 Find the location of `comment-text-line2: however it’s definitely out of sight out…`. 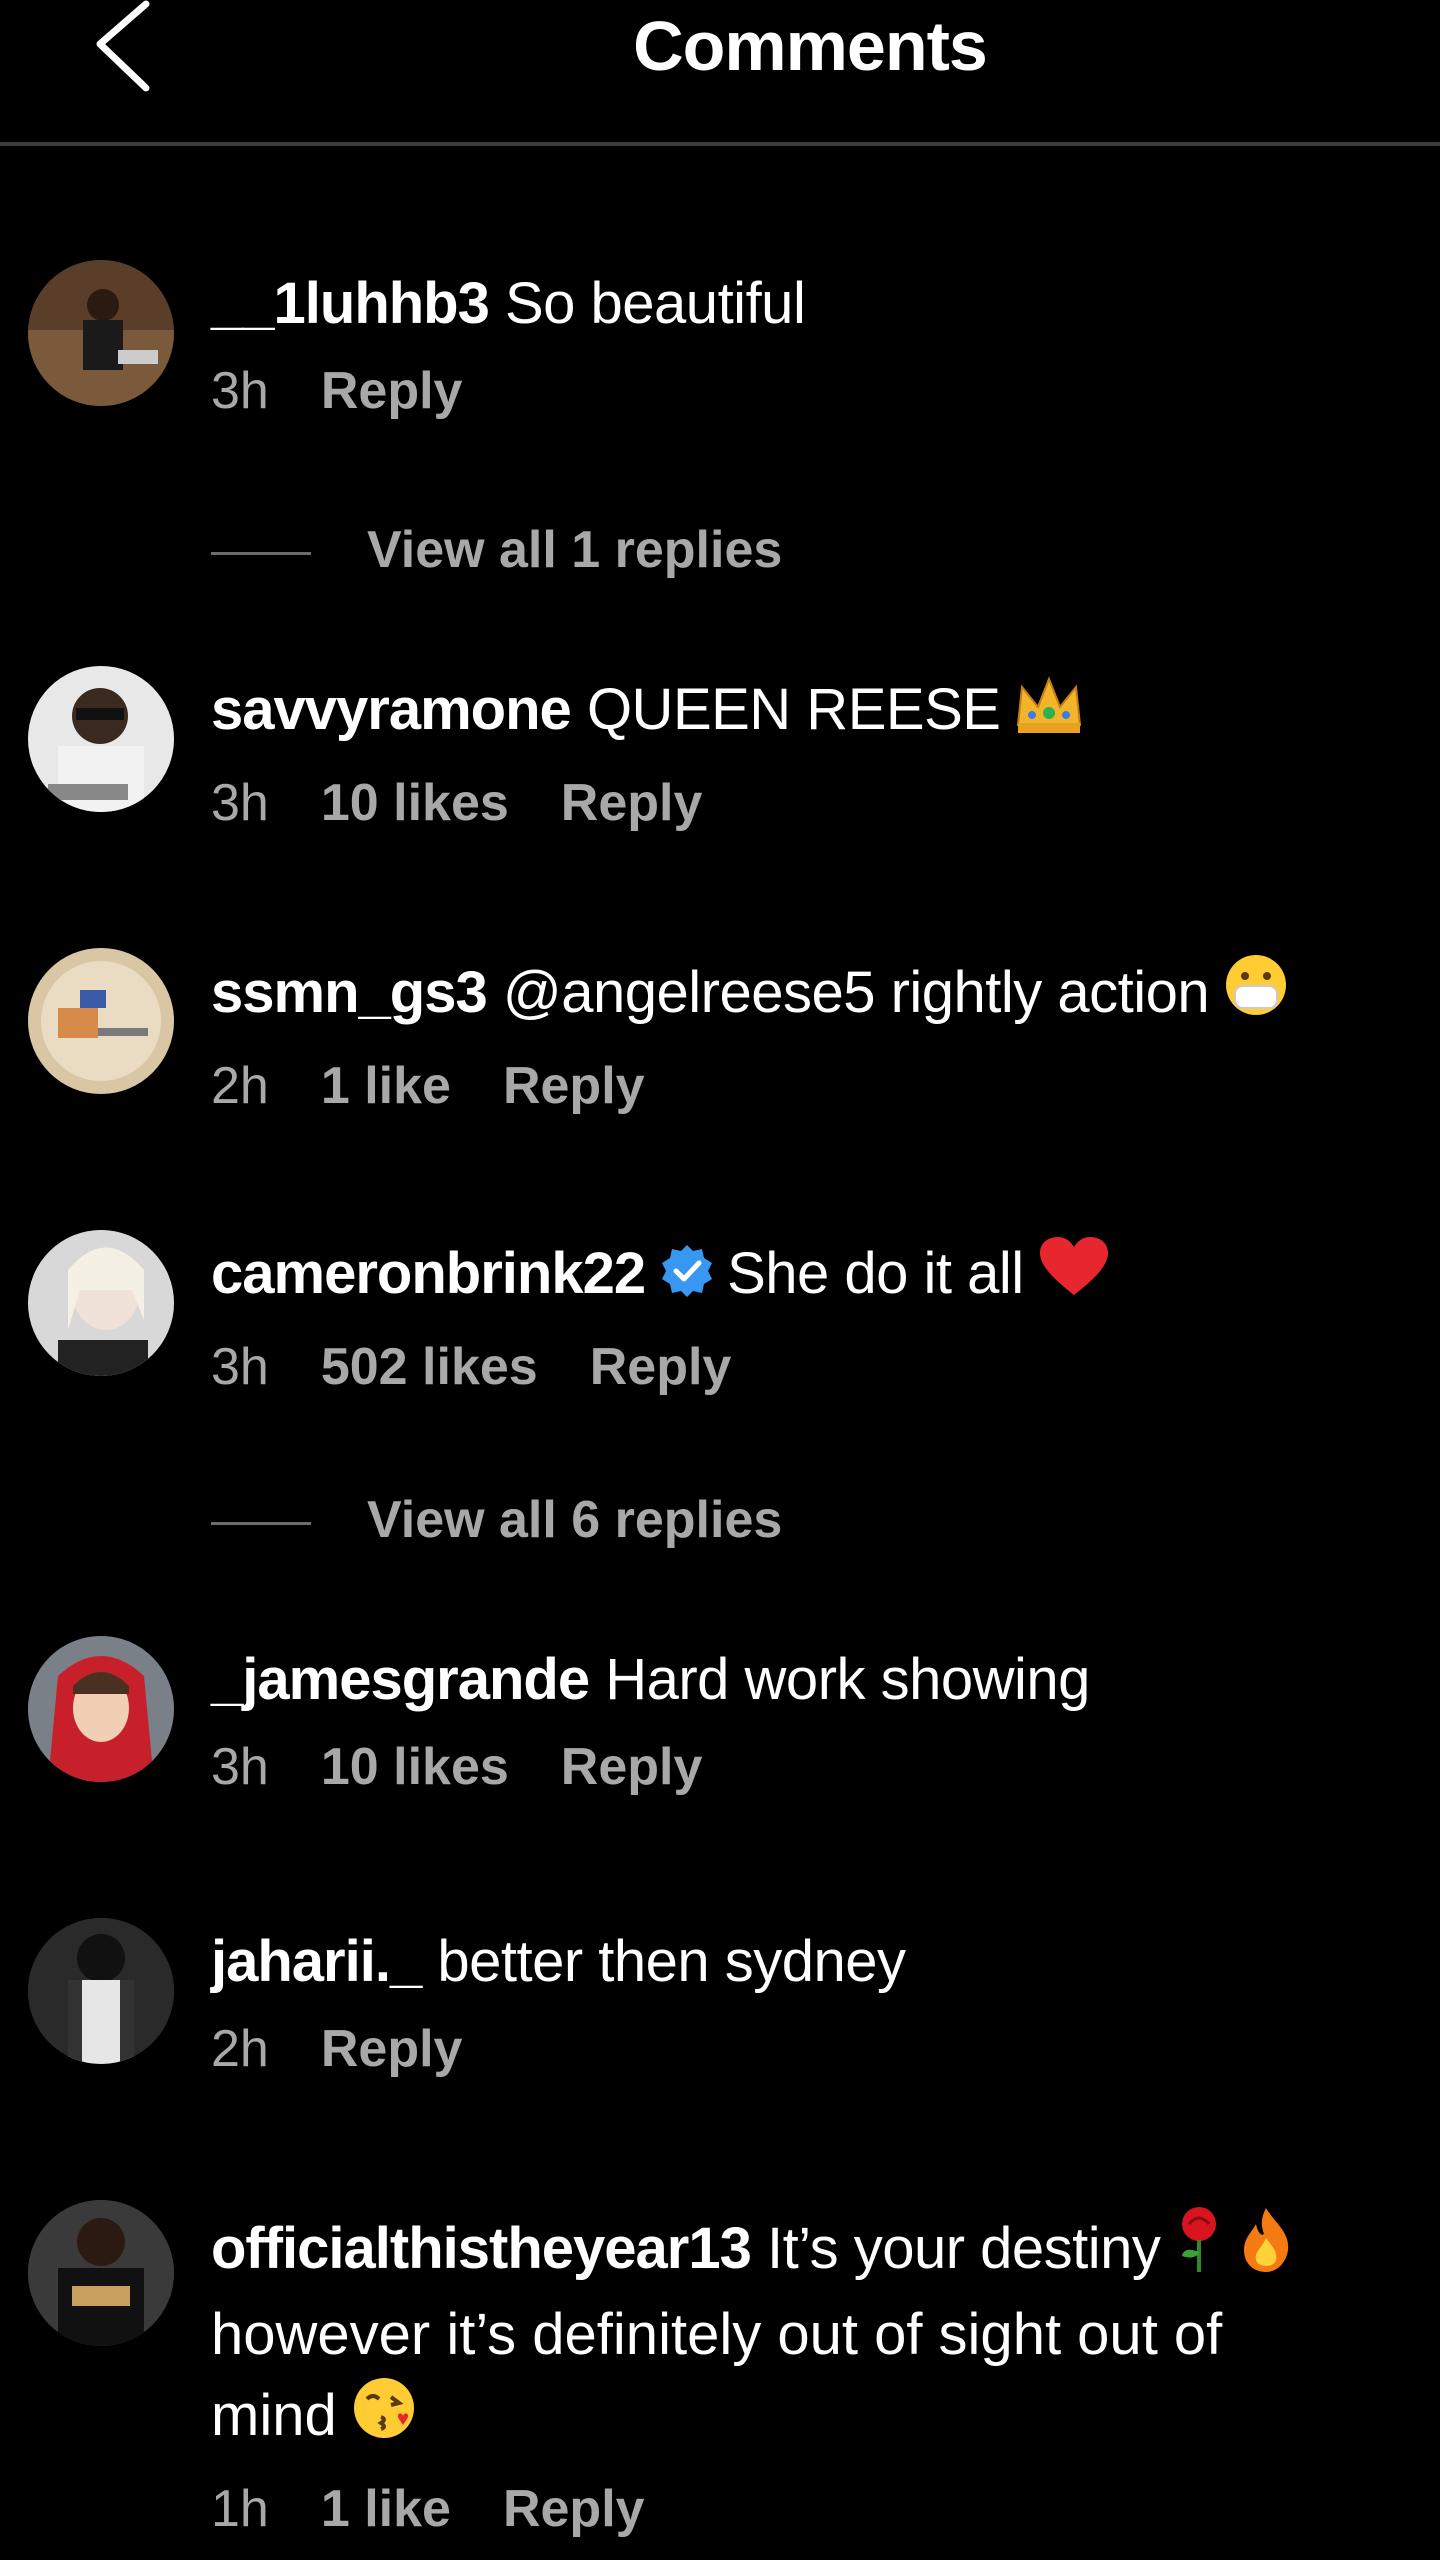

comment-text-line2: however it’s definitely out of sight out… is located at coordinates (717, 2334).